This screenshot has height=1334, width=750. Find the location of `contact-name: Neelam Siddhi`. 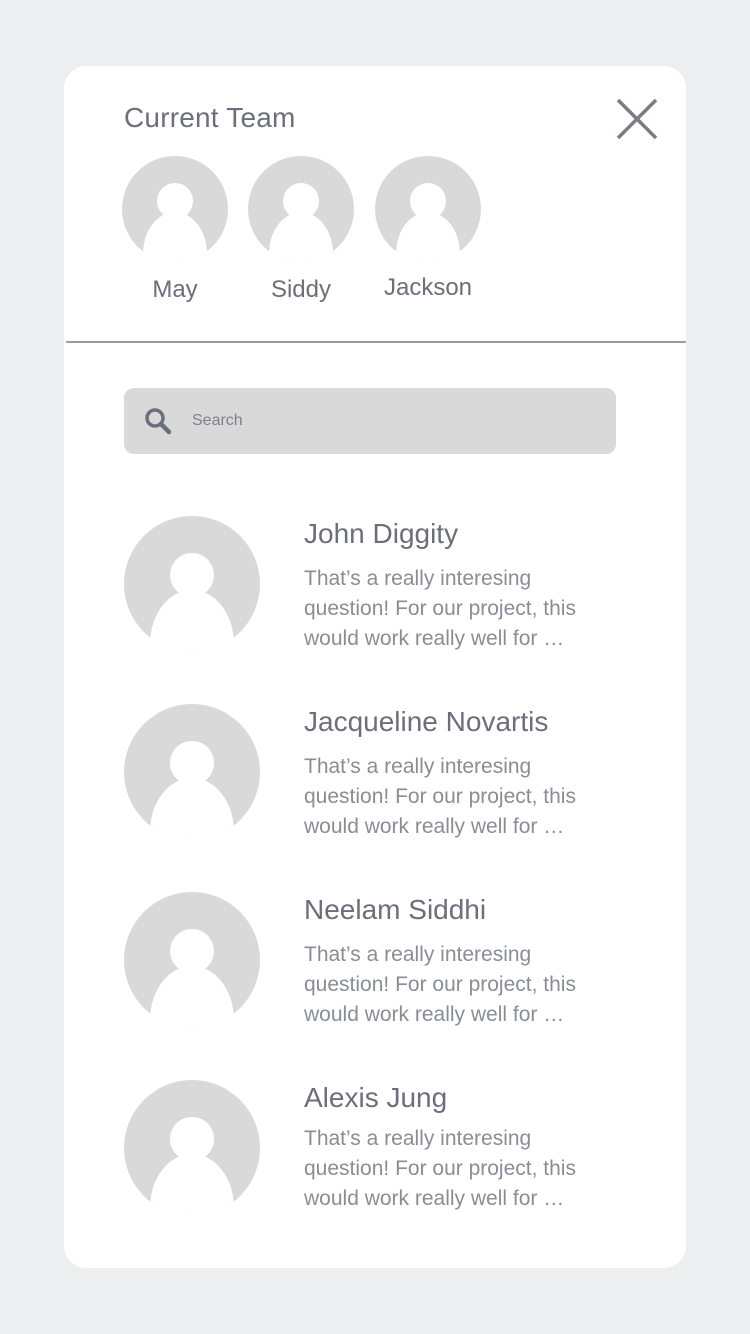

contact-name: Neelam Siddhi is located at coordinates (395, 909).